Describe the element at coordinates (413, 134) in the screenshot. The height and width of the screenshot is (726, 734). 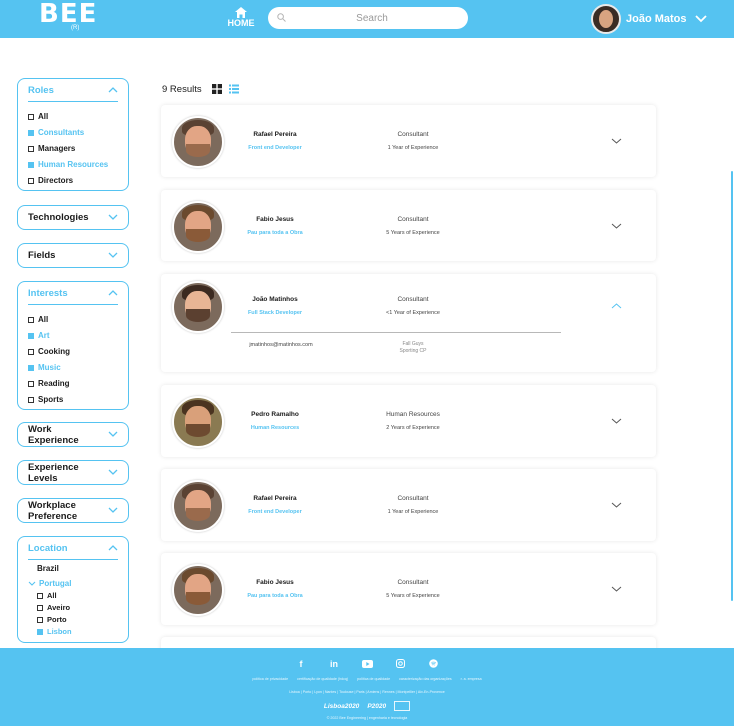
I see `person-title: Consultant` at that location.